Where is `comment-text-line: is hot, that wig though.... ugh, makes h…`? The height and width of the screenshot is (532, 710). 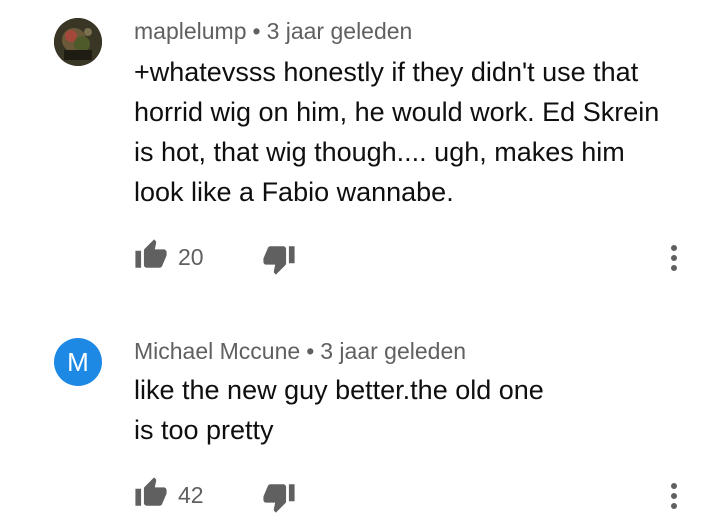
comment-text-line: is hot, that wig though.... ugh, makes h… is located at coordinates (379, 152).